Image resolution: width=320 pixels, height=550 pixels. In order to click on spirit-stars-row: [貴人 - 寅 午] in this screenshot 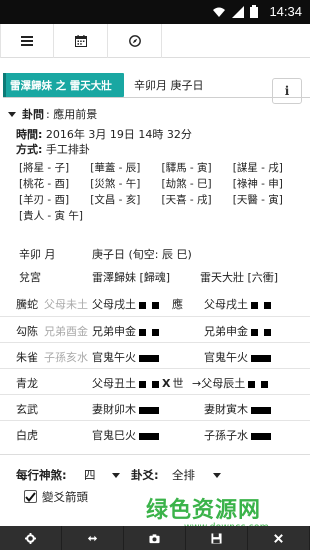, I will do `click(161, 216)`.